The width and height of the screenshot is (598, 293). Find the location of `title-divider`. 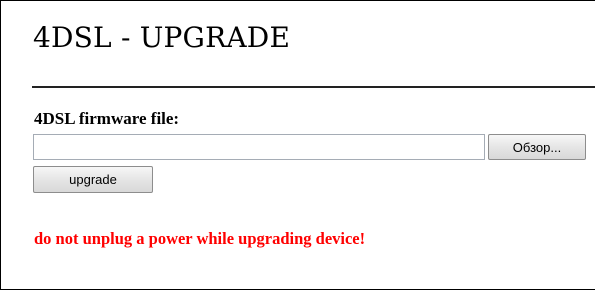

title-divider is located at coordinates (313, 87).